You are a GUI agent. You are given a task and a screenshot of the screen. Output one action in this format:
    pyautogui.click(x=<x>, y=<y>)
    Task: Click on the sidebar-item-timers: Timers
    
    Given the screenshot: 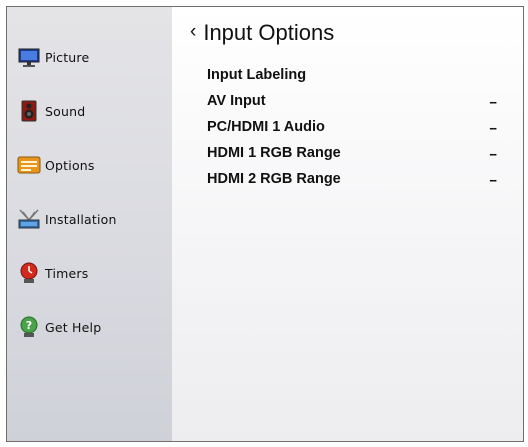 What is the action you would take?
    pyautogui.click(x=89, y=273)
    